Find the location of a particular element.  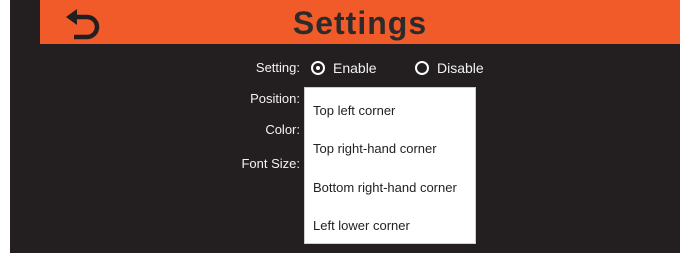

radio-checked-icon is located at coordinates (318, 68).